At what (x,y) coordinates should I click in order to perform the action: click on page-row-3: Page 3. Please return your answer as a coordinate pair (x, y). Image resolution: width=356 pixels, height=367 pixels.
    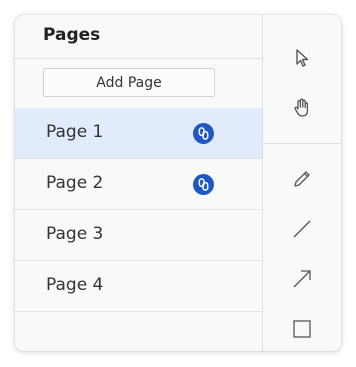
    Looking at the image, I should click on (138, 235).